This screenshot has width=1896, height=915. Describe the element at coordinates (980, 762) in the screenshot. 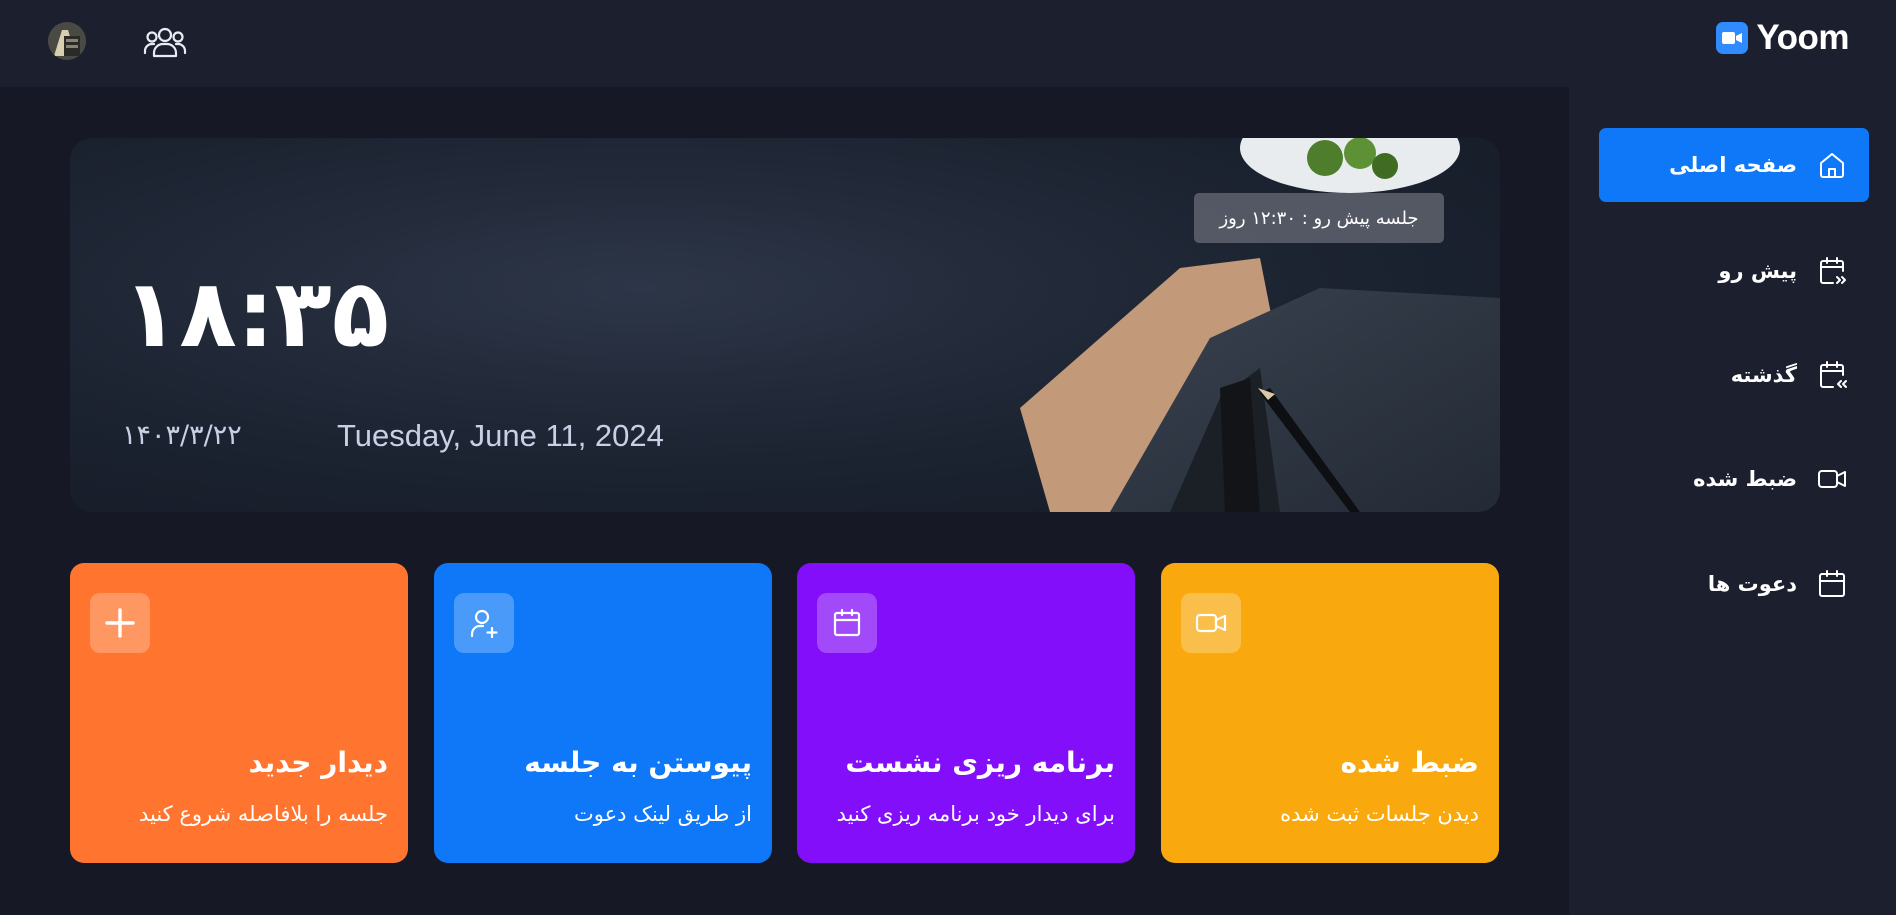

I see `card-title: برنامه ریزی نشست` at that location.